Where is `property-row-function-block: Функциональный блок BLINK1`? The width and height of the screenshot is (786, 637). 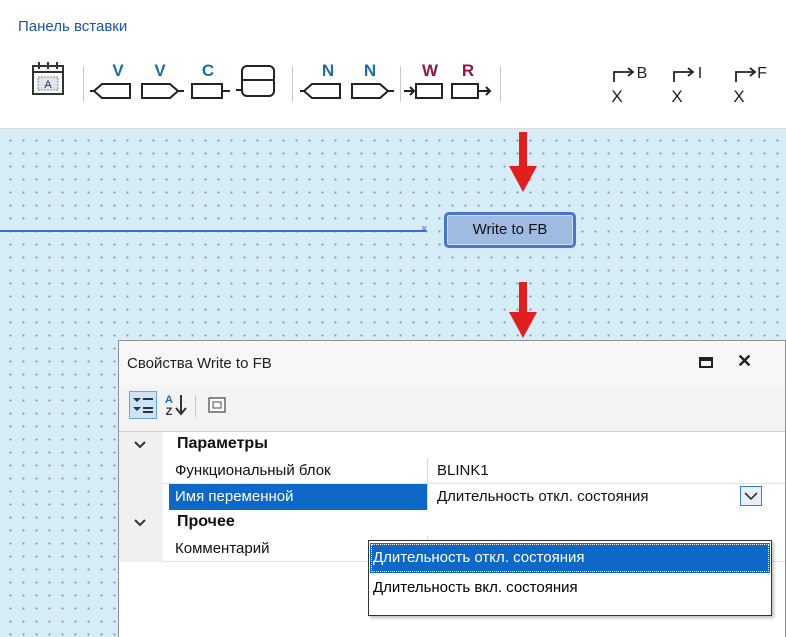
property-row-function-block: Функциональный блок BLINK1 is located at coordinates (452, 471).